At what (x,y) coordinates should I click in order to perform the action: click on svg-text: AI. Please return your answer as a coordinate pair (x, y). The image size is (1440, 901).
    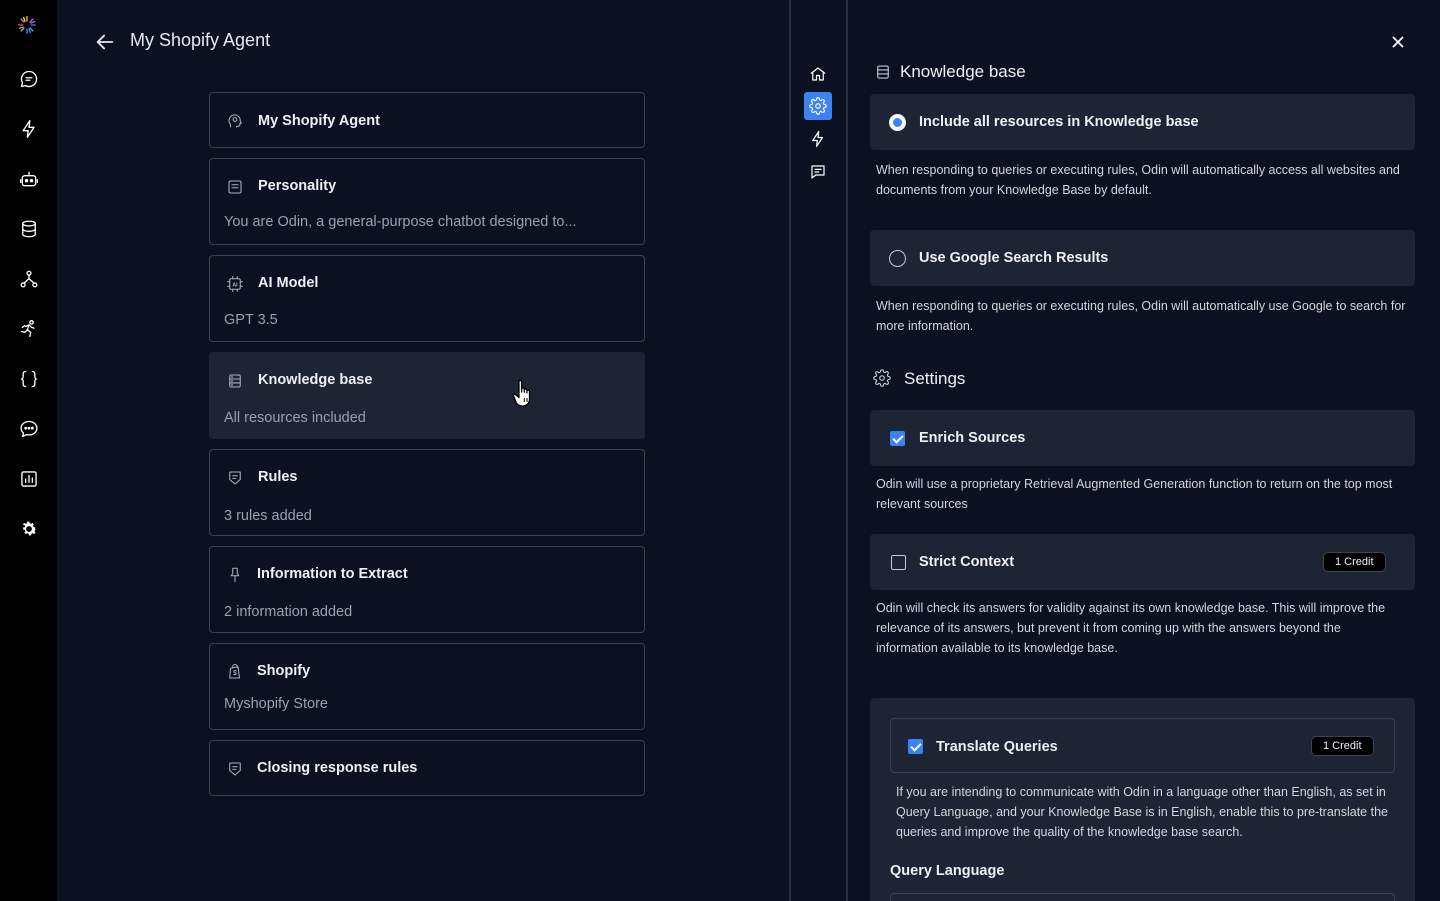
    Looking at the image, I should click on (235, 285).